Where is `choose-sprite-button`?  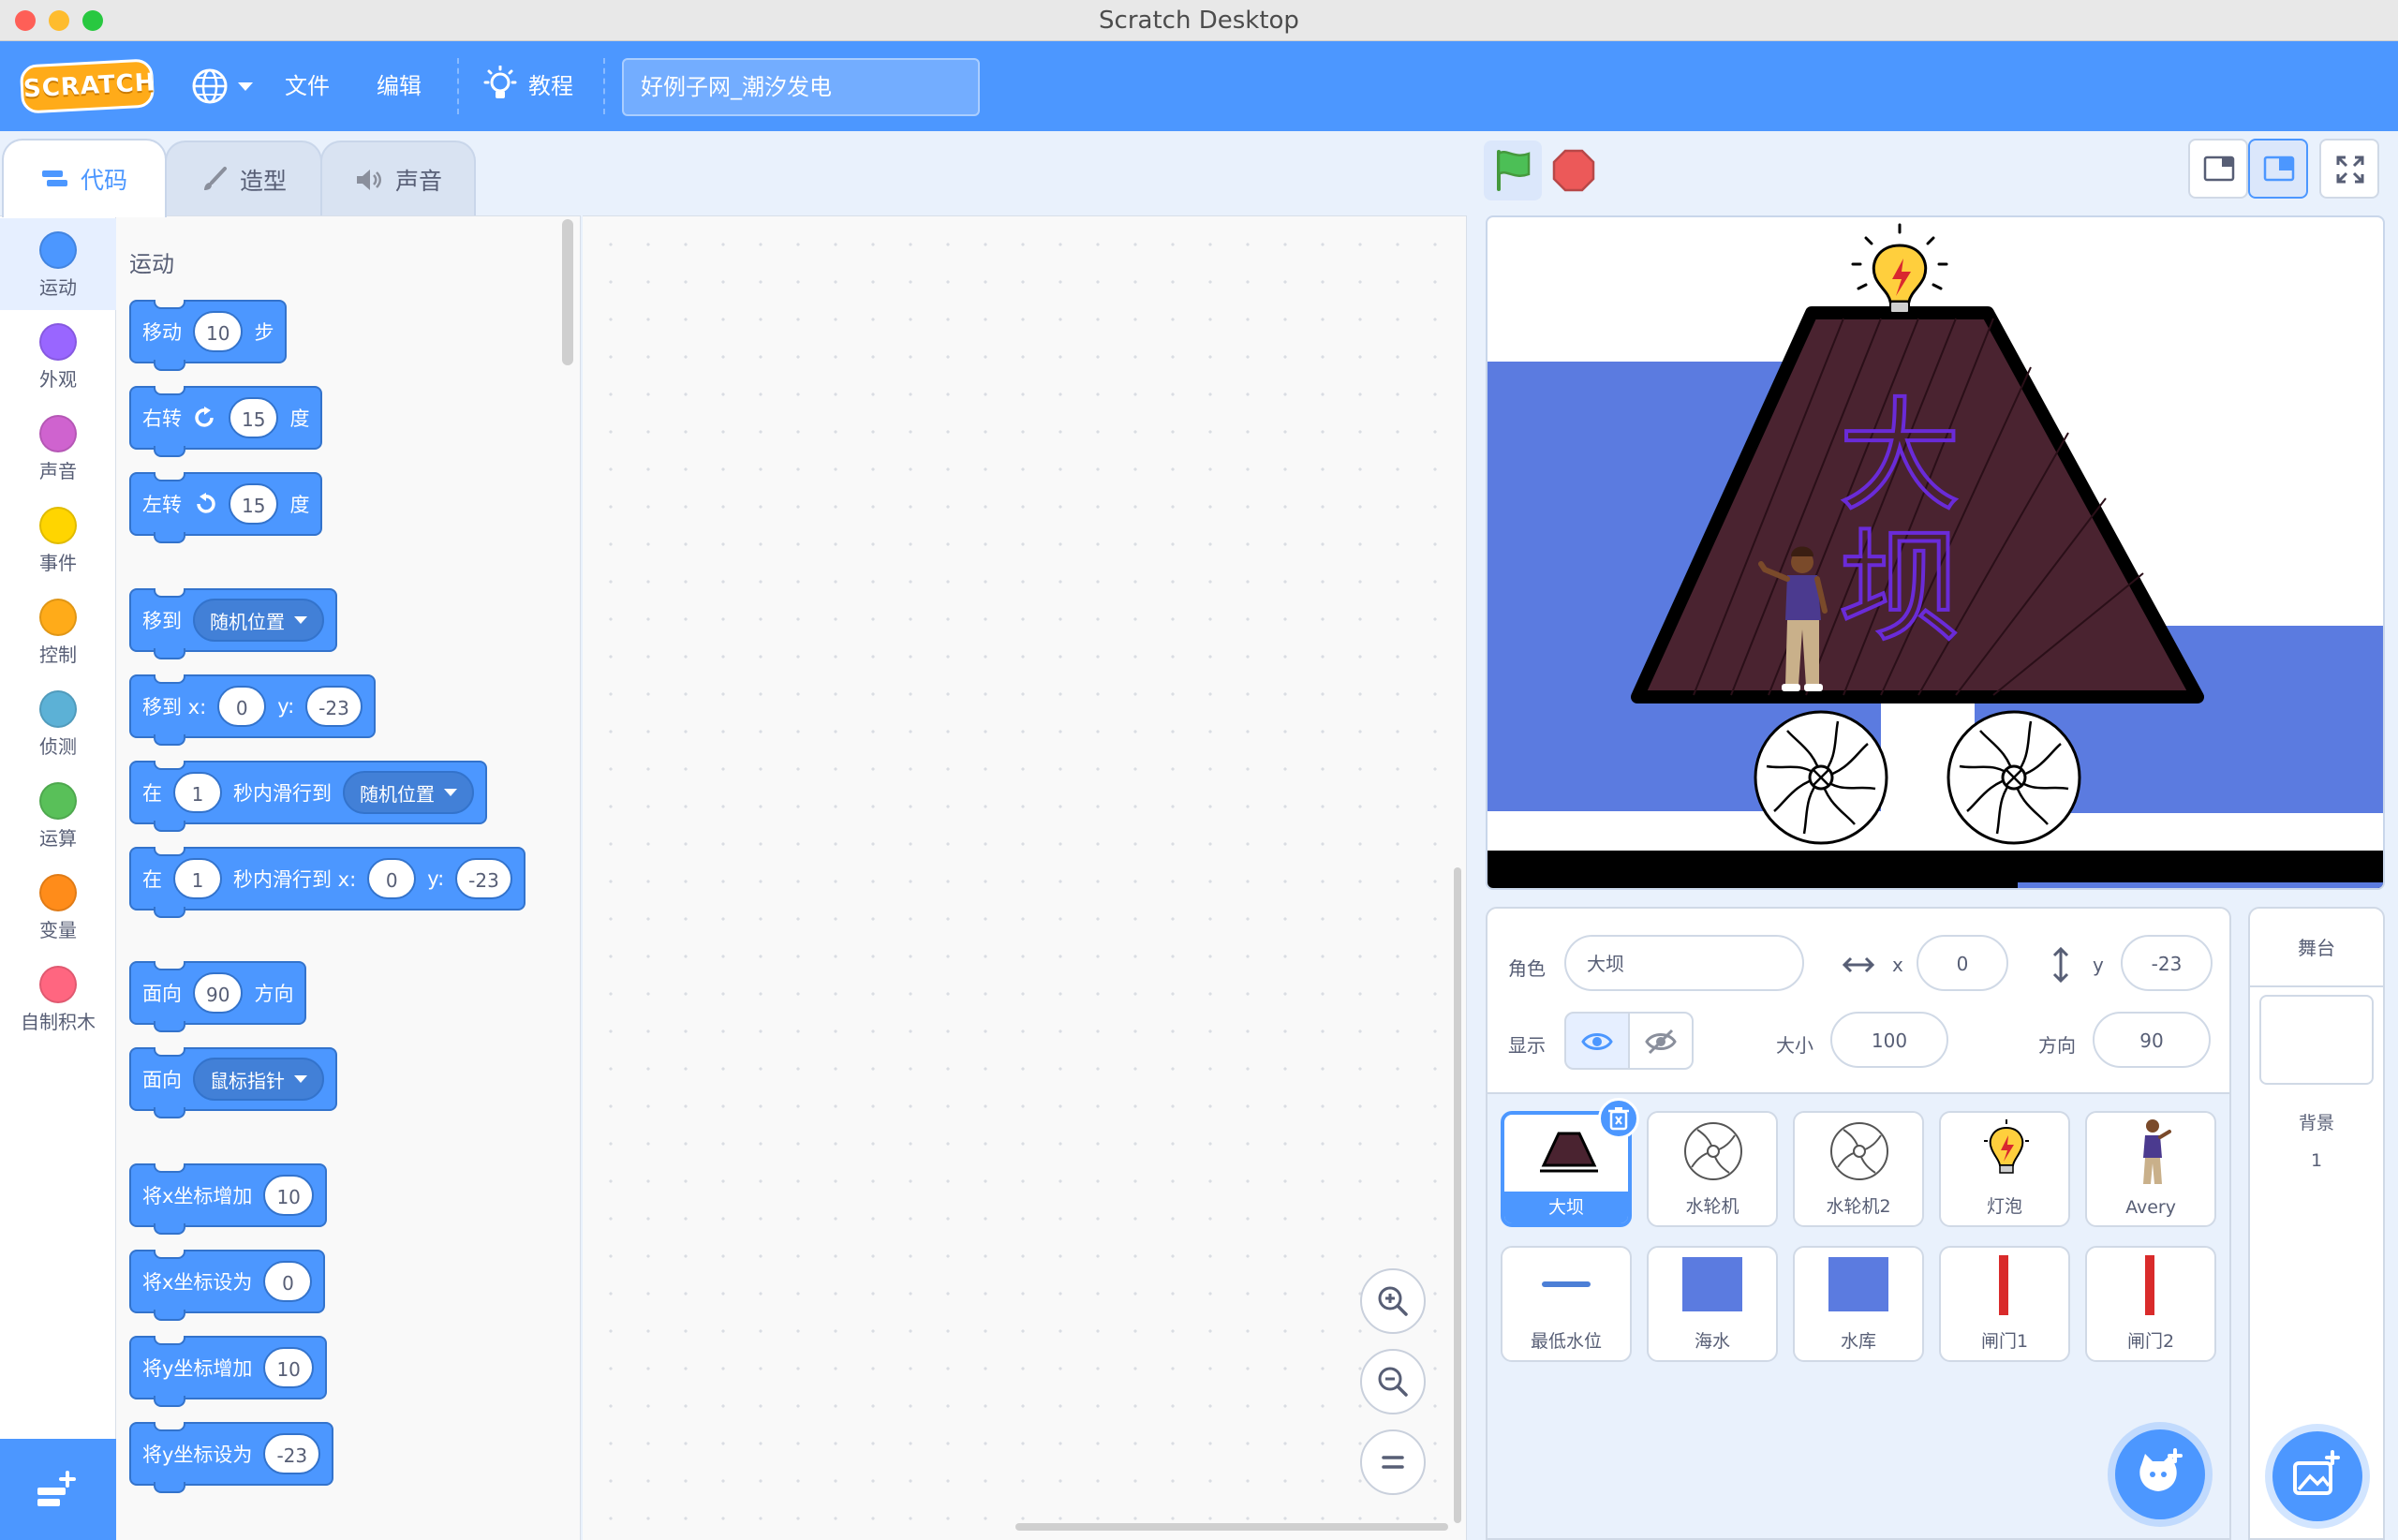
choose-sprite-button is located at coordinates (2160, 1474).